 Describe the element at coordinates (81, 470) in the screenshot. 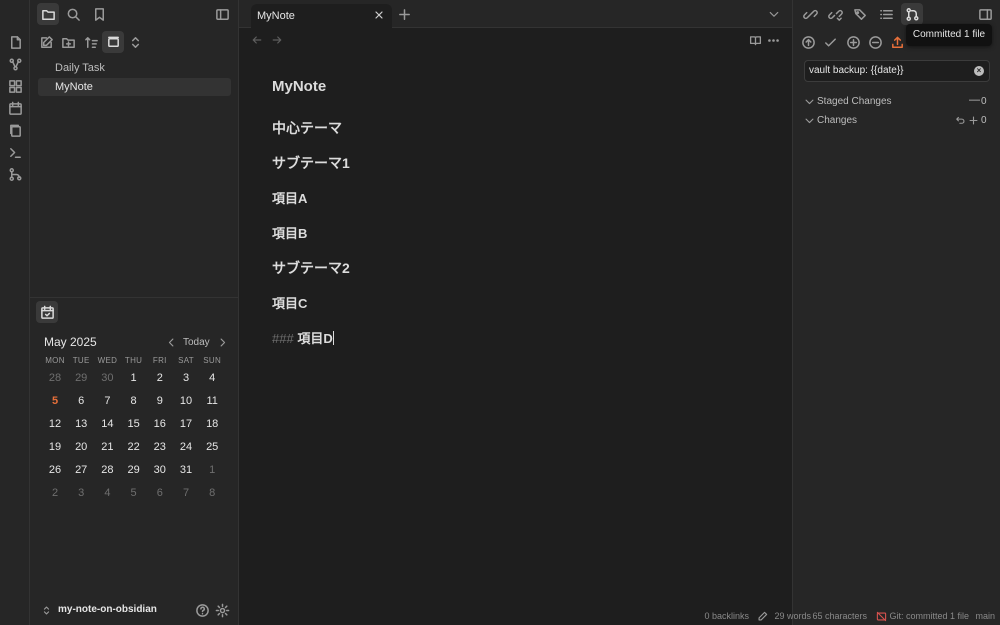

I see `calendar-day: 27` at that location.